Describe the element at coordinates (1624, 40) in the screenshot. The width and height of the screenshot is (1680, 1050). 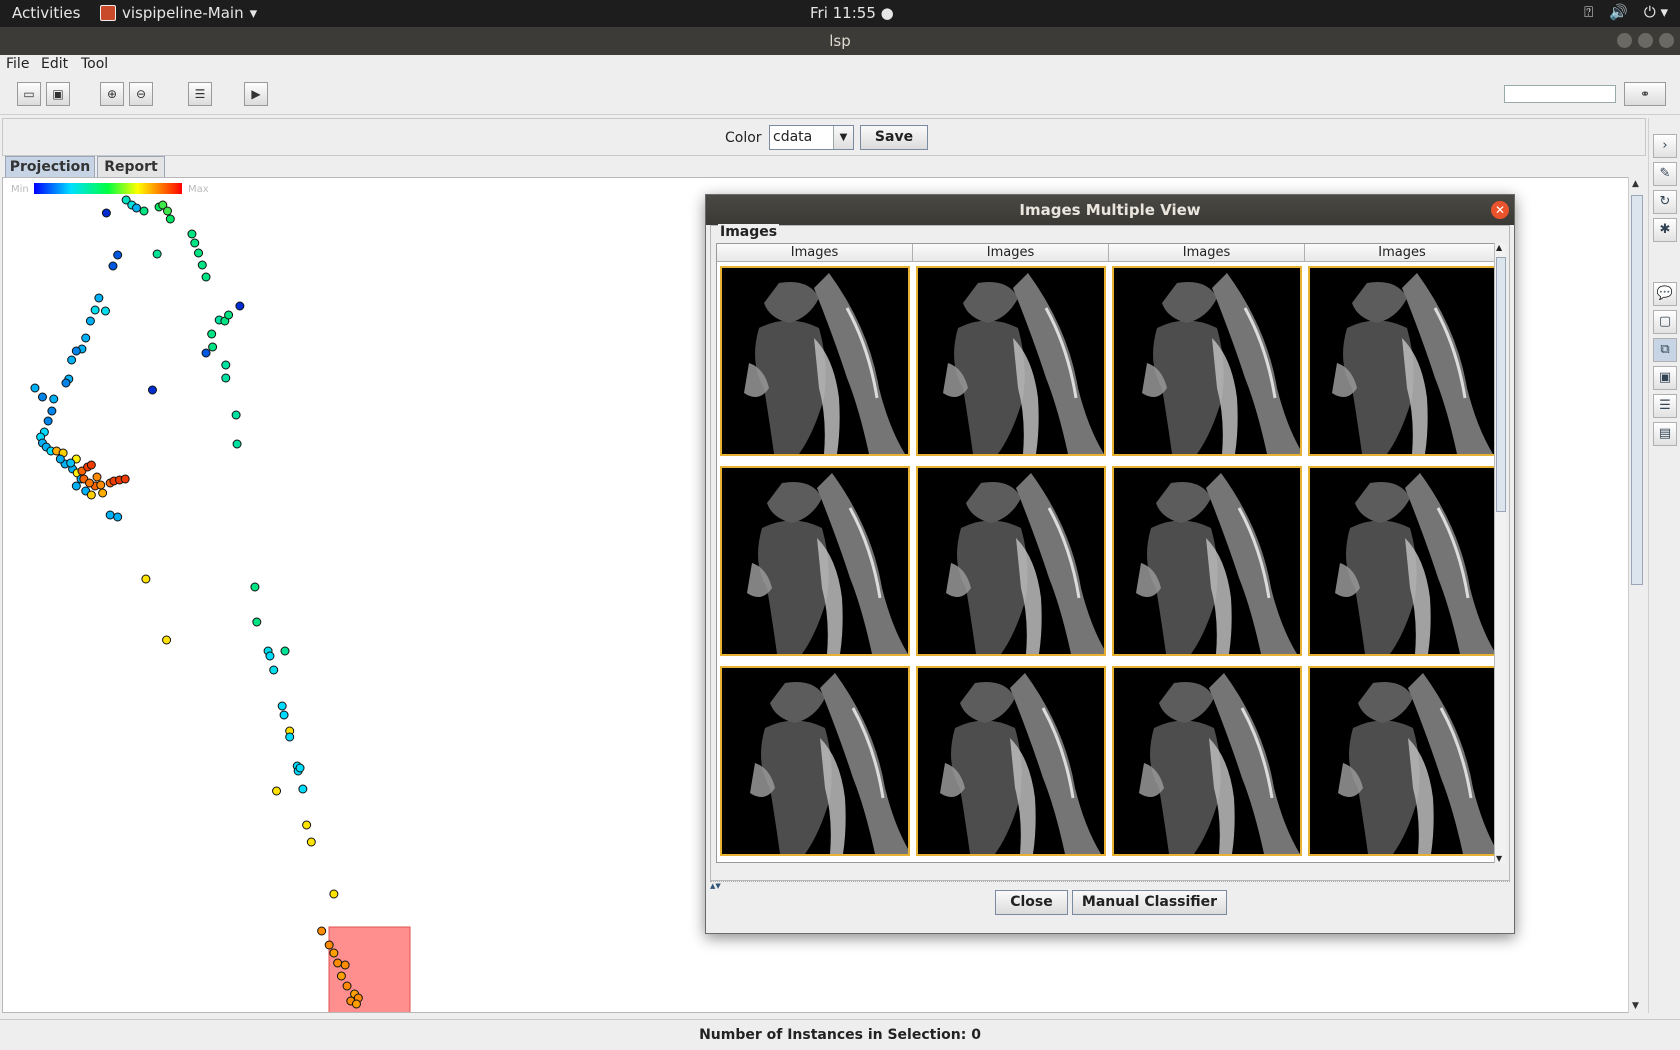
I see `minimize-button` at that location.